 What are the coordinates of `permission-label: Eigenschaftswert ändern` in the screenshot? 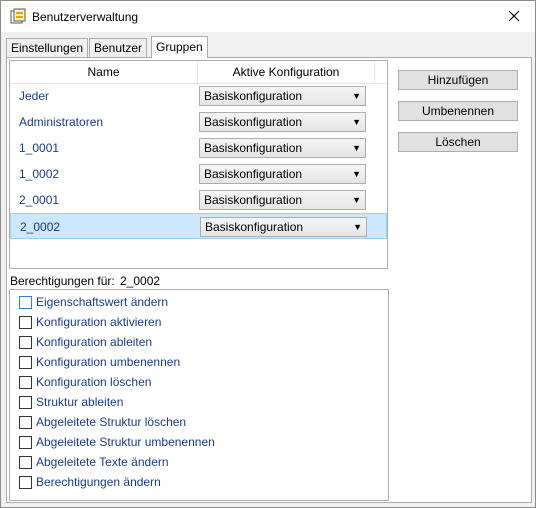 It's located at (102, 302).